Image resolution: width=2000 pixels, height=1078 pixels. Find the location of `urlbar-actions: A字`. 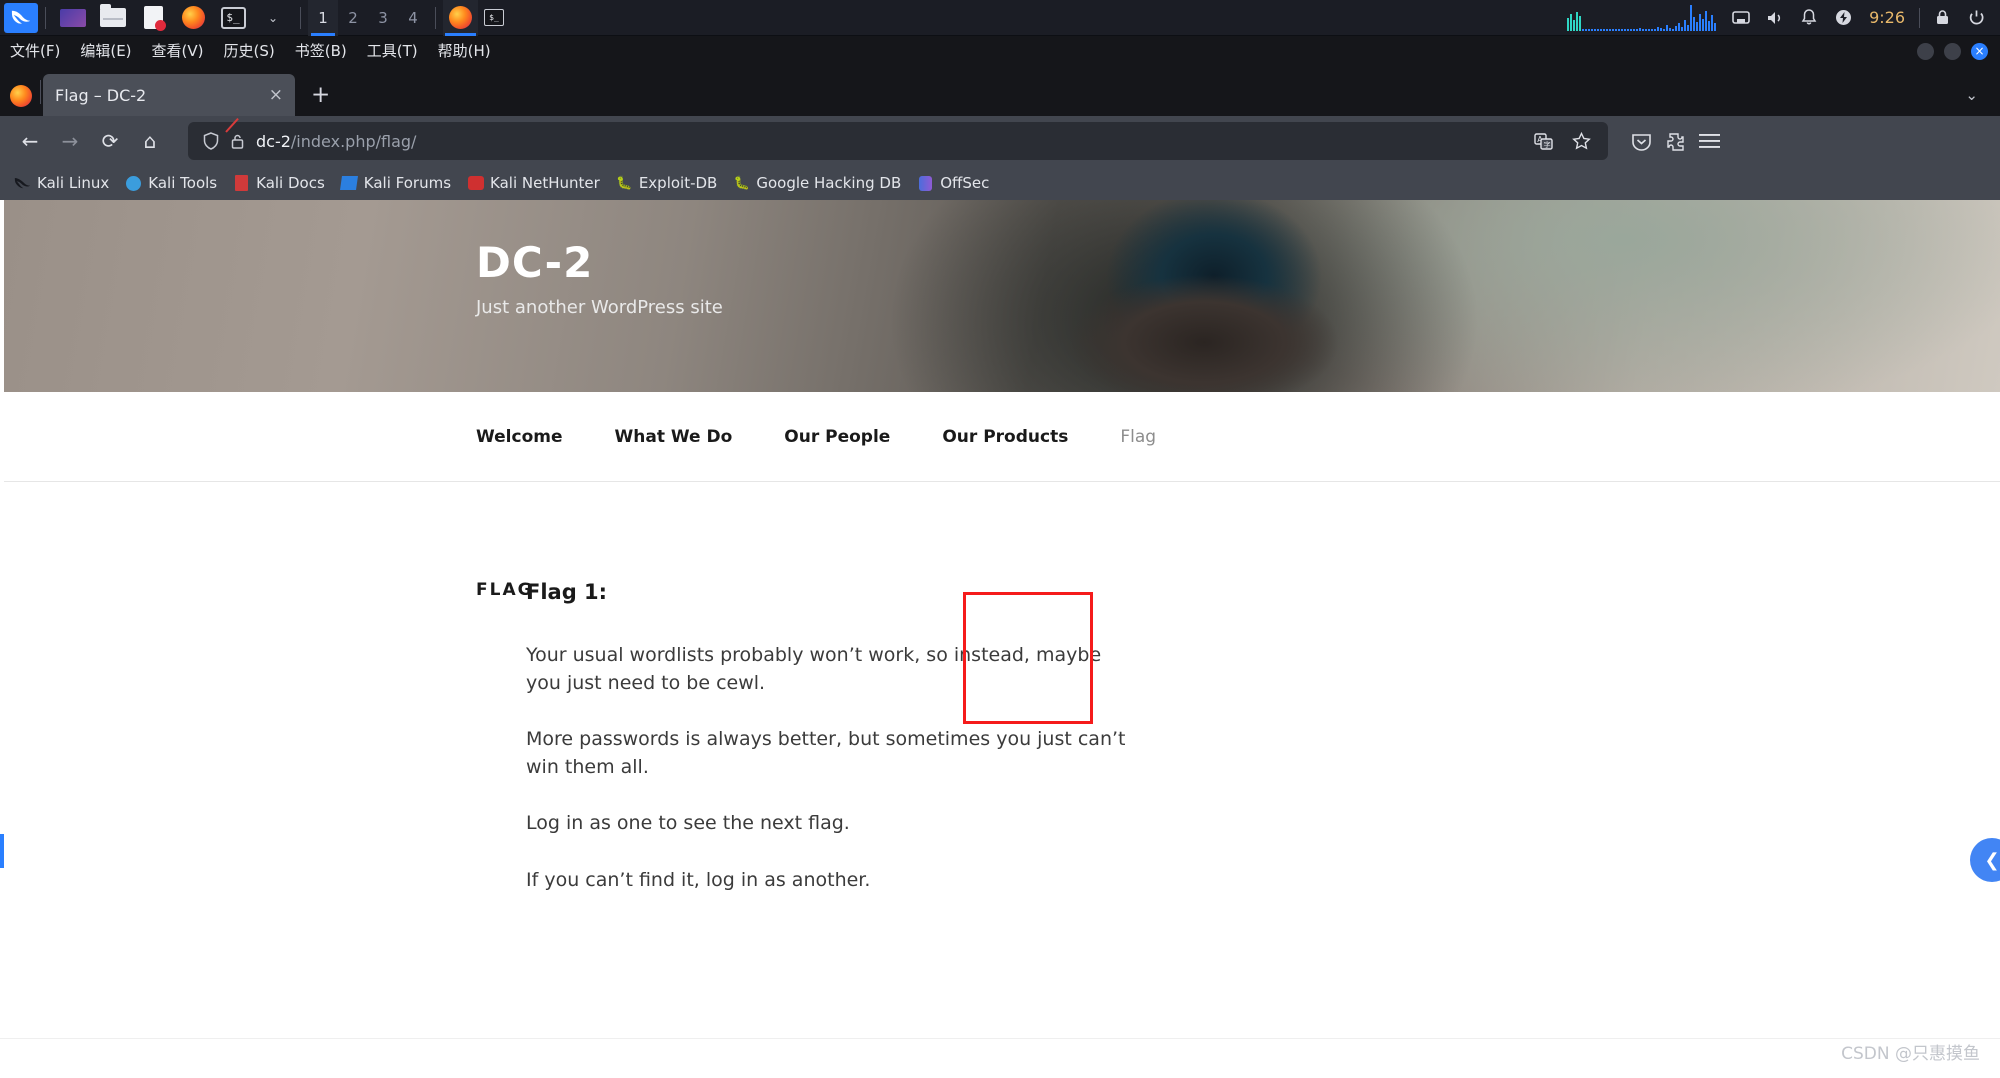

urlbar-actions: A字 is located at coordinates (1562, 141).